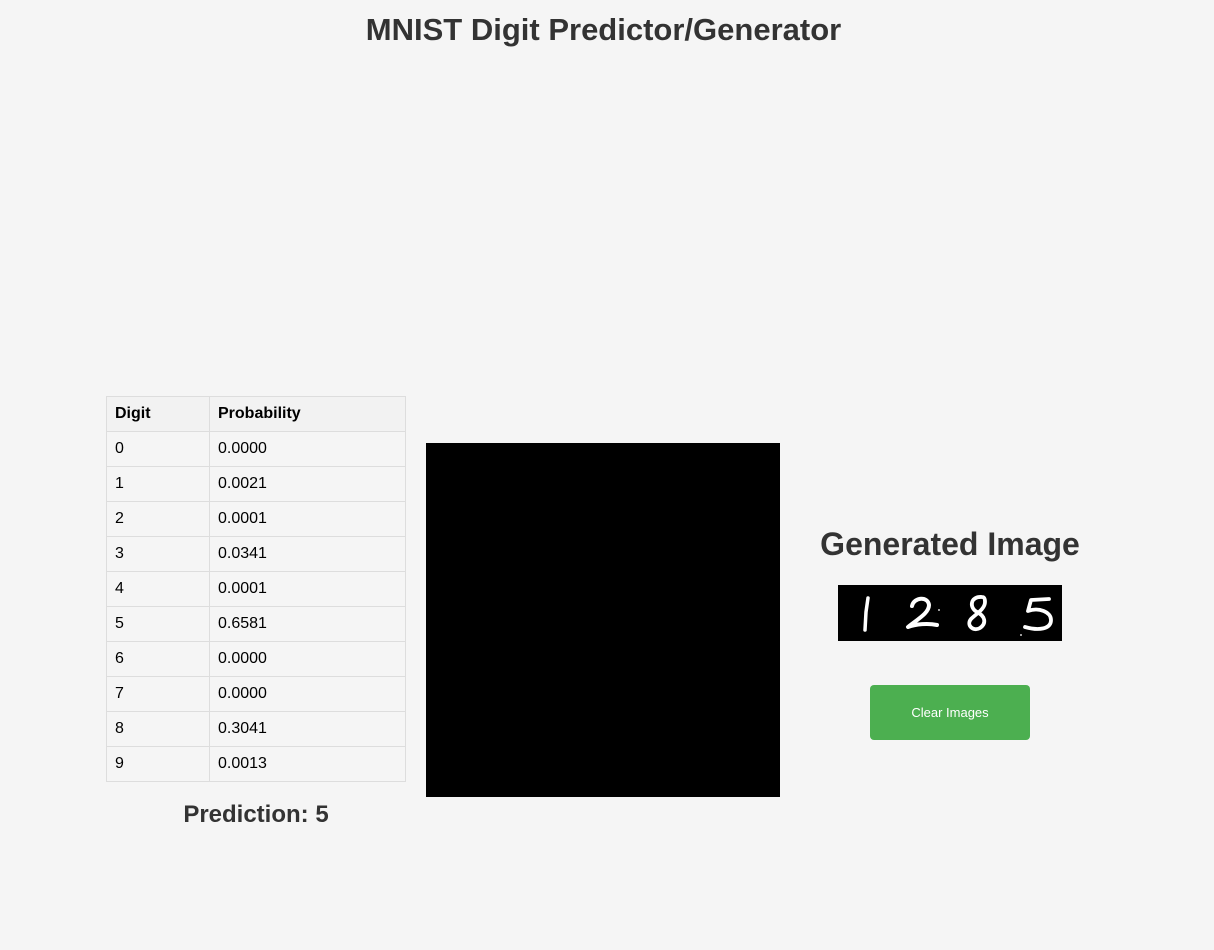 This screenshot has height=950, width=1214. I want to click on digit-cell: 7, so click(158, 694).